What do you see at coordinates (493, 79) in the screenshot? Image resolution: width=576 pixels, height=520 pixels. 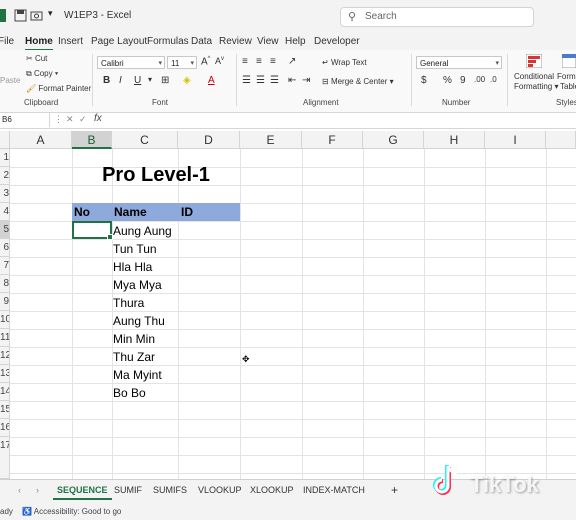 I see `decrease-decimal-icon: .0` at bounding box center [493, 79].